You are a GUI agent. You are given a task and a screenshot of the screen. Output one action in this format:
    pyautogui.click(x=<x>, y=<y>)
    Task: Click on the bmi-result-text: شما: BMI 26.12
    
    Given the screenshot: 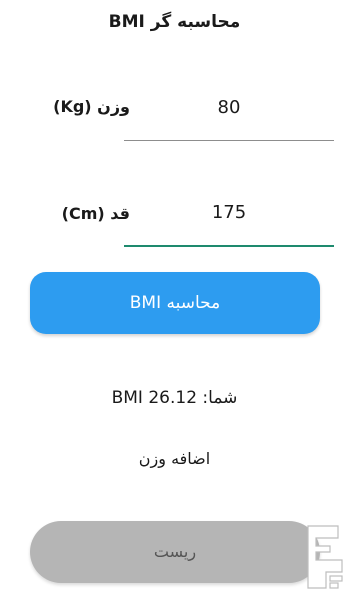 What is the action you would take?
    pyautogui.click(x=174, y=398)
    